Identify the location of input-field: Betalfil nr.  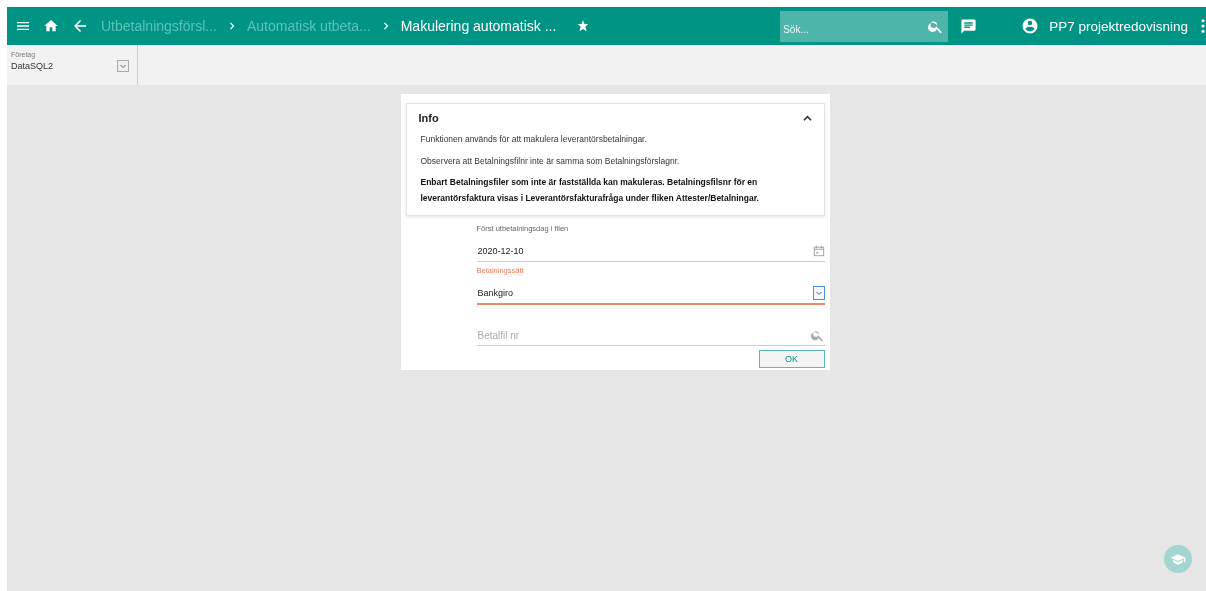
(650, 335).